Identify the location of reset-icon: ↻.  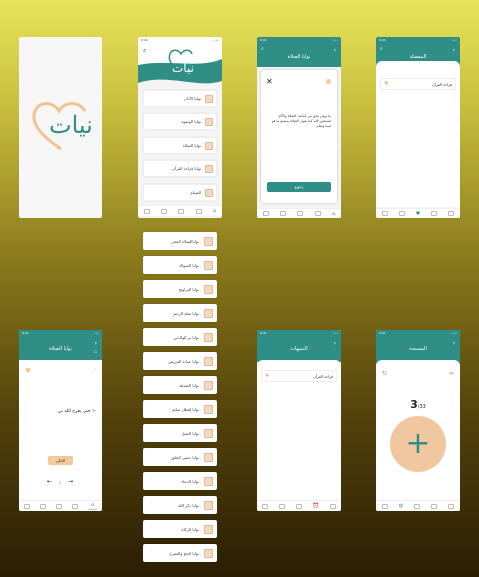
(384, 373).